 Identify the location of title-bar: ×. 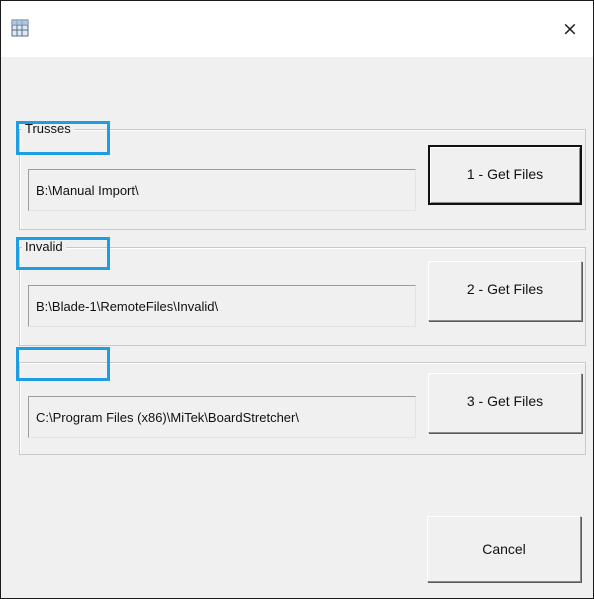
(297, 29).